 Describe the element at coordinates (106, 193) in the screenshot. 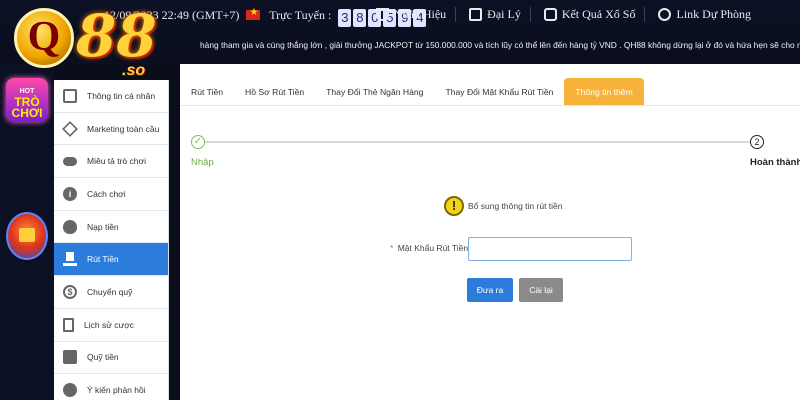

I see `sidebar-item-label: Cách chơi` at that location.